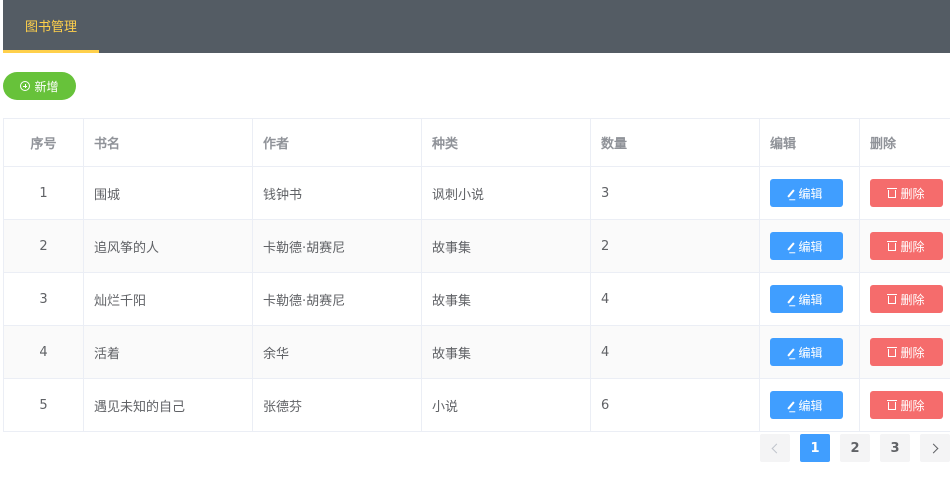 The width and height of the screenshot is (950, 498). What do you see at coordinates (815, 448) in the screenshot?
I see `page-button-1: 1` at bounding box center [815, 448].